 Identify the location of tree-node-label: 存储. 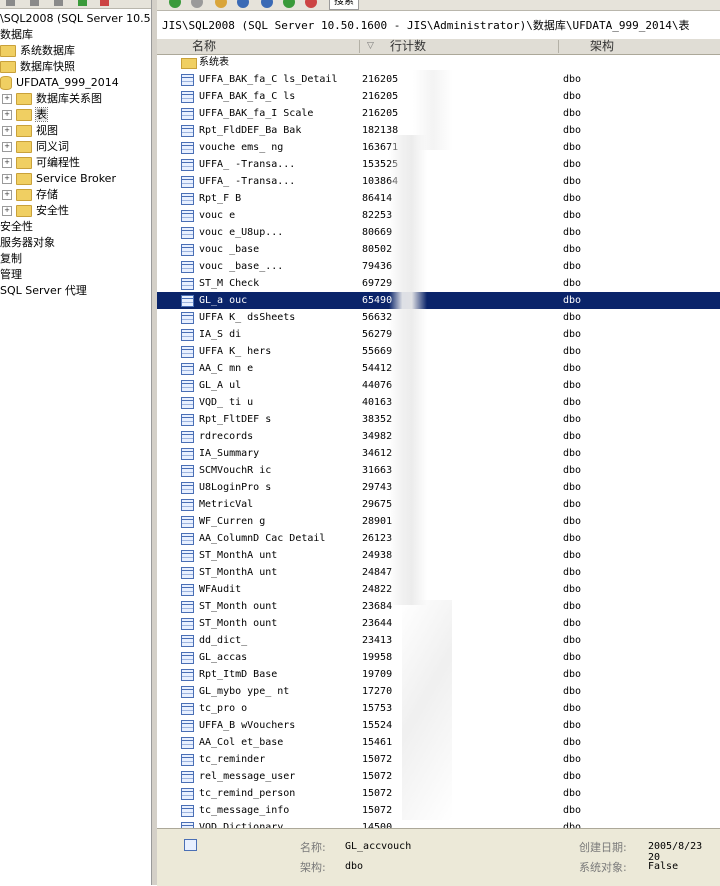
(47, 194).